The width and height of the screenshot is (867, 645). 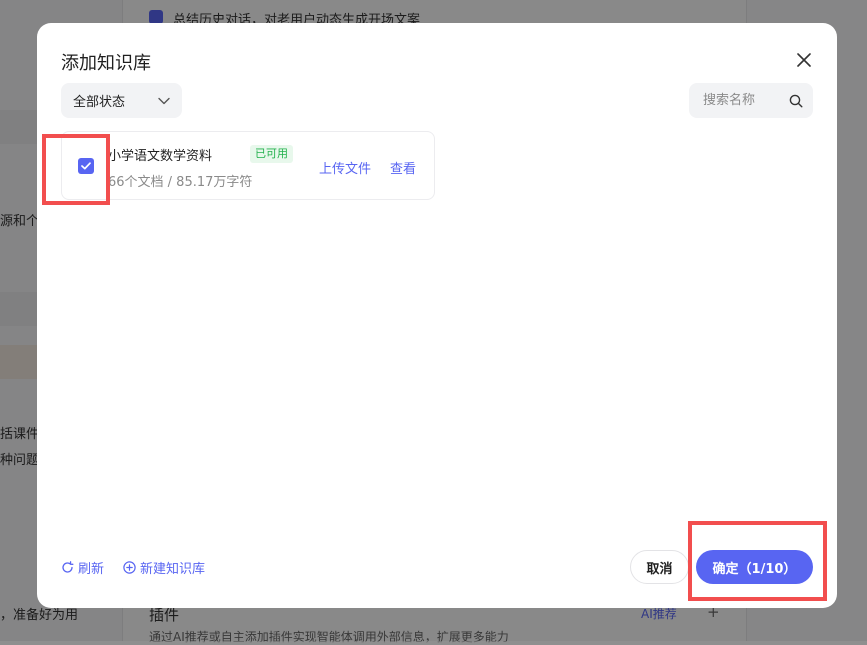 I want to click on refresh-icon, so click(x=68, y=567).